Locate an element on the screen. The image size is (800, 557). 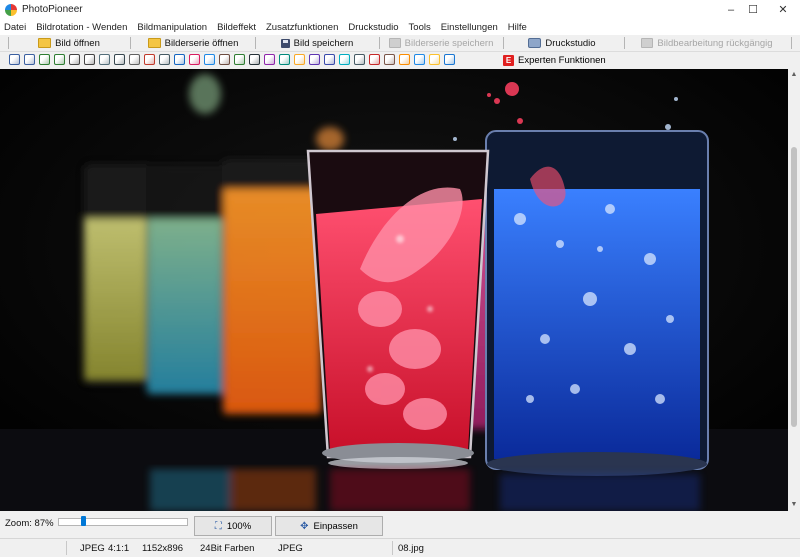
frame-icon is located at coordinates (224, 59).